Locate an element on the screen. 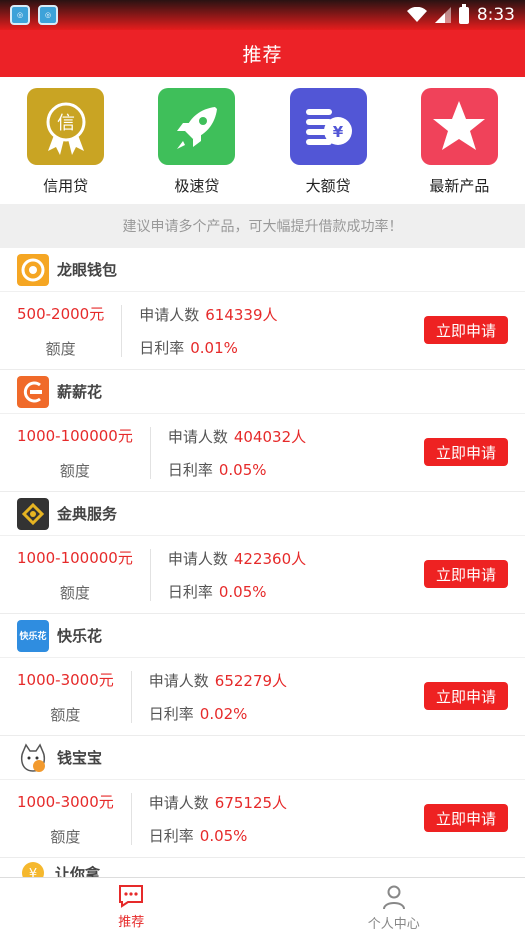  applicants-count: 422360人 is located at coordinates (270, 558).